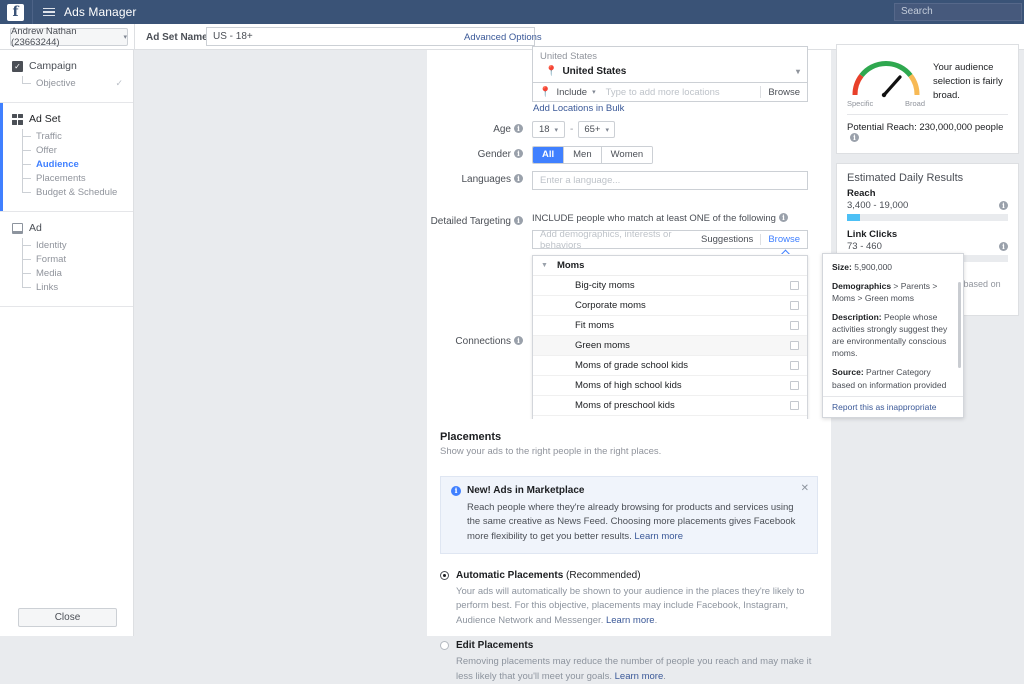  Describe the element at coordinates (77, 136) in the screenshot. I see `sidebar-item-traffic: Traffic` at that location.